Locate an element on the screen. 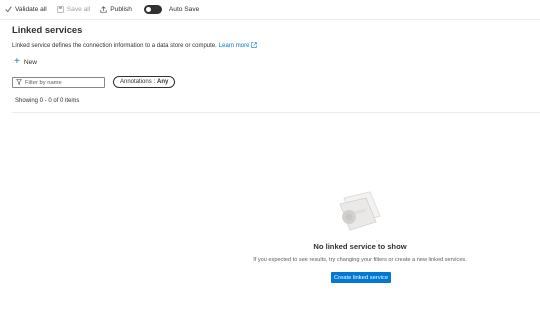 This screenshot has width=540, height=324. publish-button: Publish is located at coordinates (116, 9).